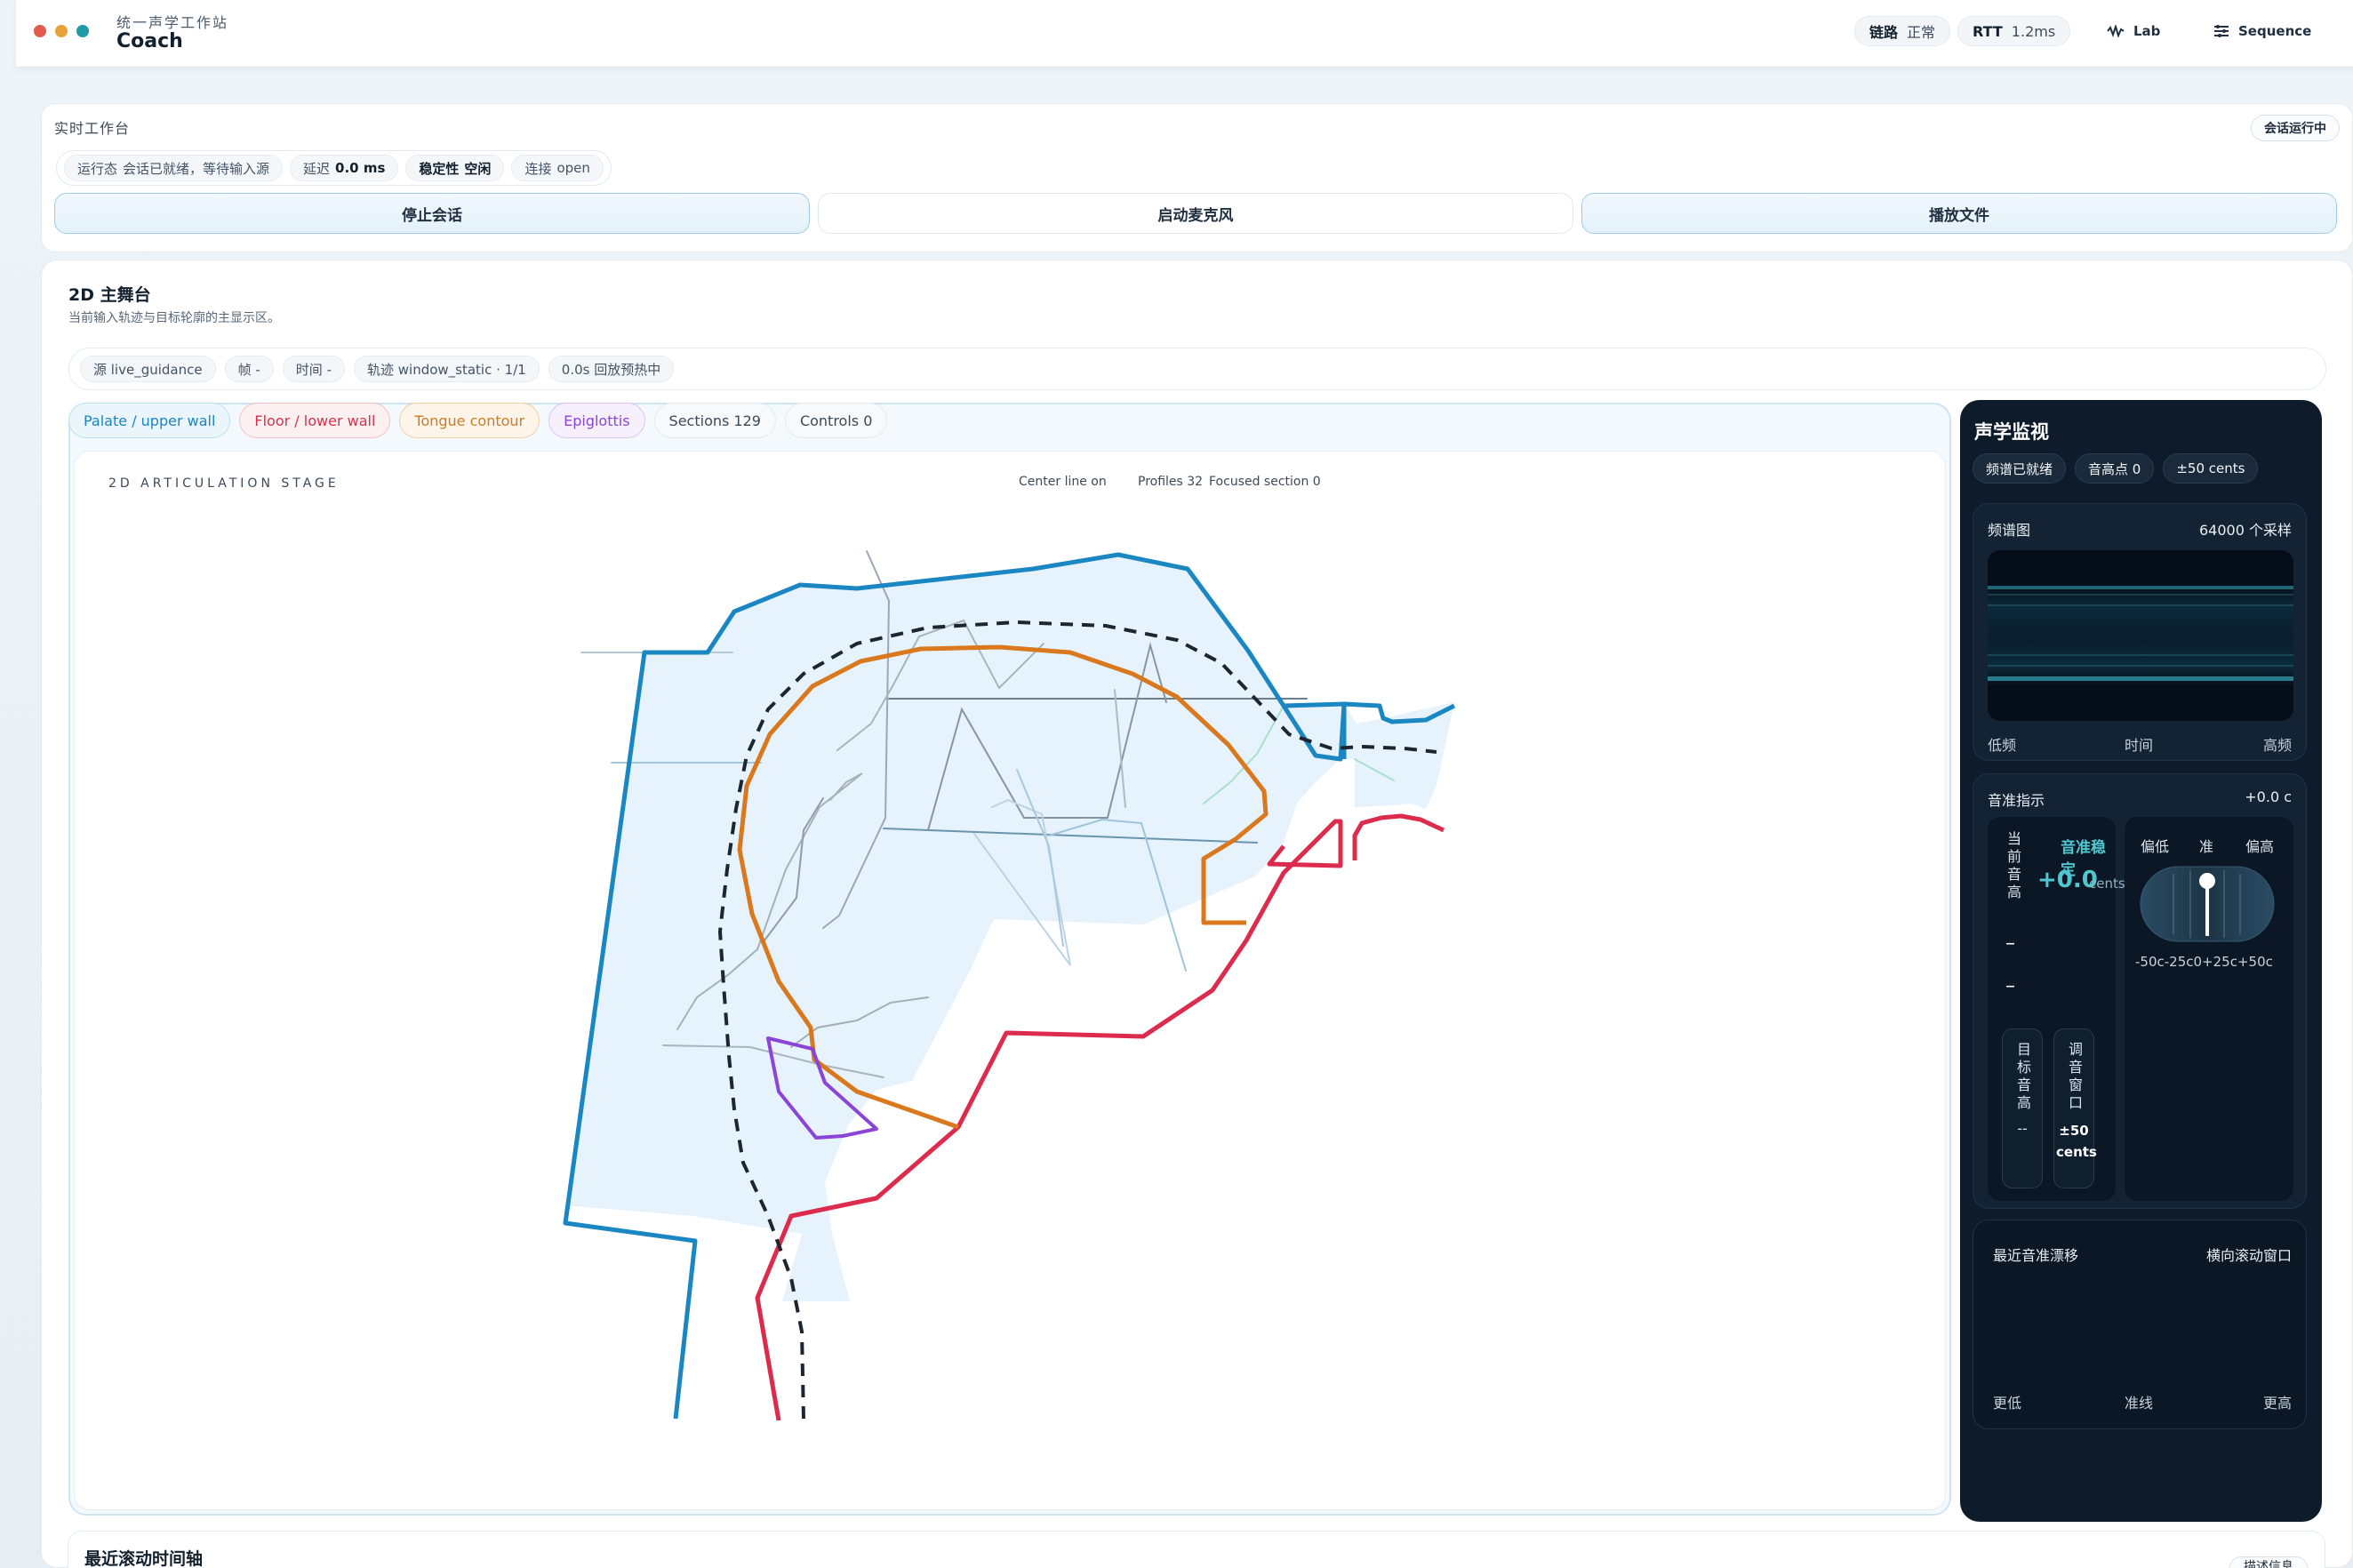 This screenshot has height=1568, width=2353. What do you see at coordinates (317, 168) in the screenshot?
I see `latency-label: 延迟` at bounding box center [317, 168].